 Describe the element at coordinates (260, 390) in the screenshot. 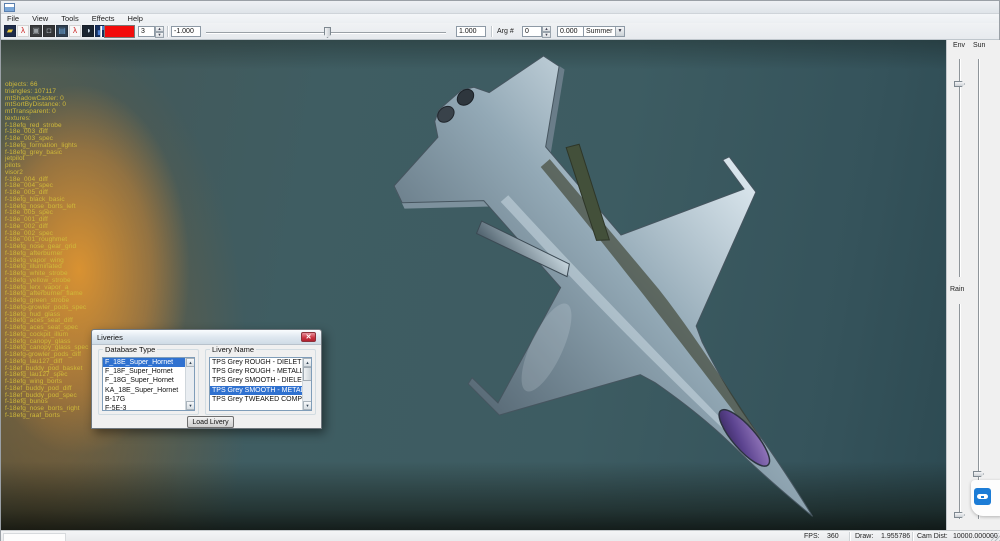

I see `list-item: TPS Grey SMOOTH - METALLIC` at that location.